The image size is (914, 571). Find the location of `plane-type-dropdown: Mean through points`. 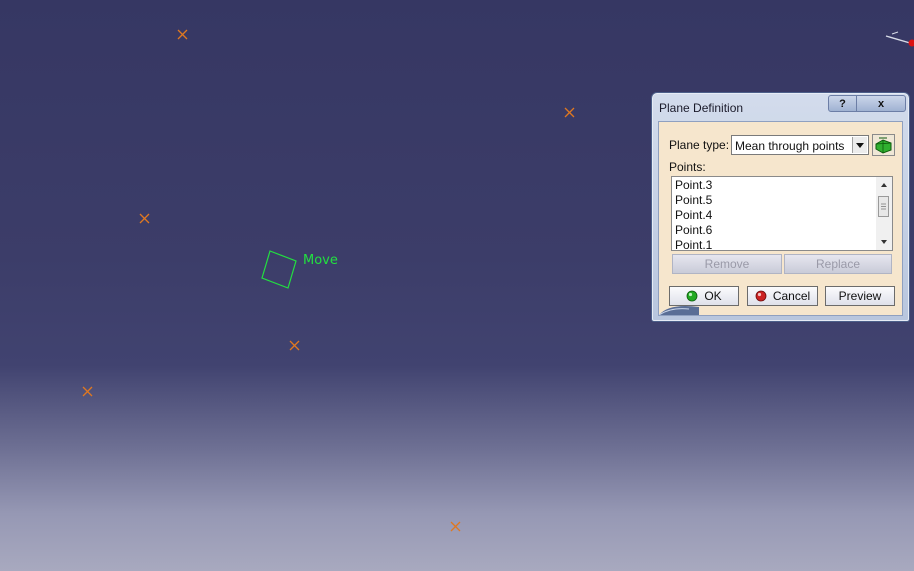

plane-type-dropdown: Mean through points is located at coordinates (800, 145).